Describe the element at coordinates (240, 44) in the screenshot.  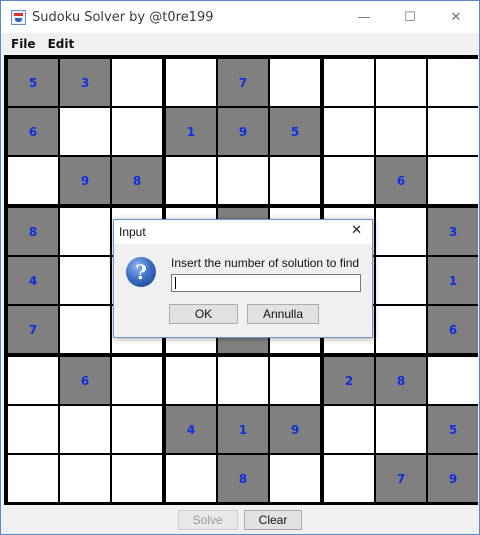
I see `menu-bar: File Edit` at that location.